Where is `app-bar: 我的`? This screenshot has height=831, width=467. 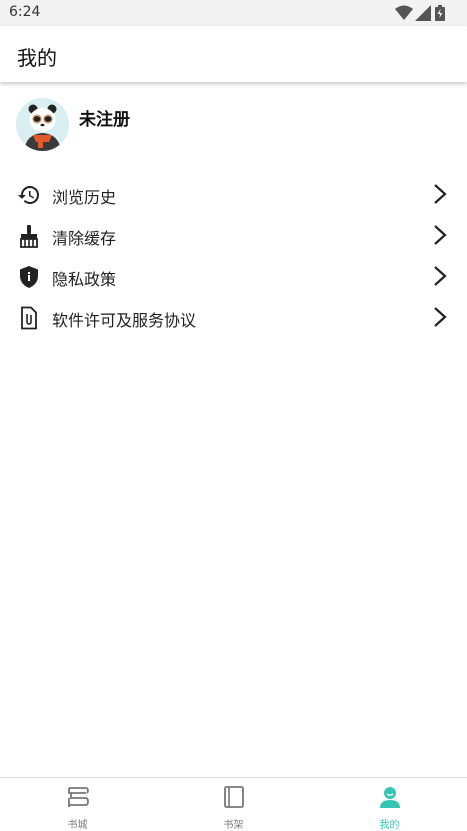 app-bar: 我的 is located at coordinates (233, 54).